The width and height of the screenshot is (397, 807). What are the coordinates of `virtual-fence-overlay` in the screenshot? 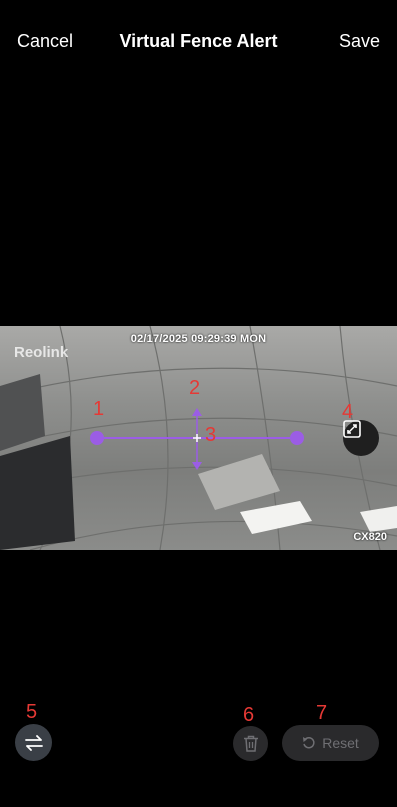 It's located at (197, 439).